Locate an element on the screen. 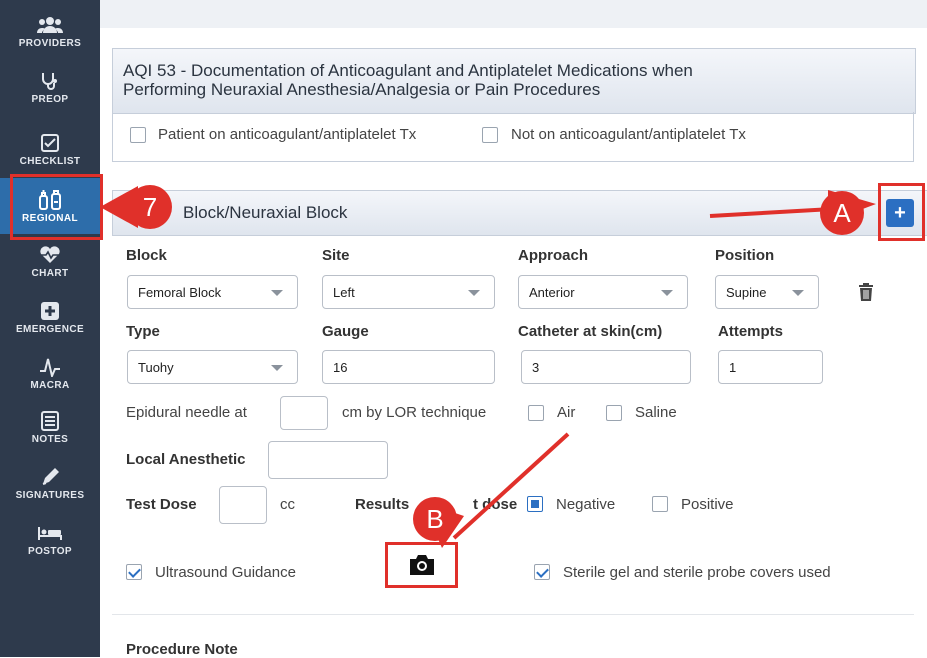  top-bar is located at coordinates (513, 14).